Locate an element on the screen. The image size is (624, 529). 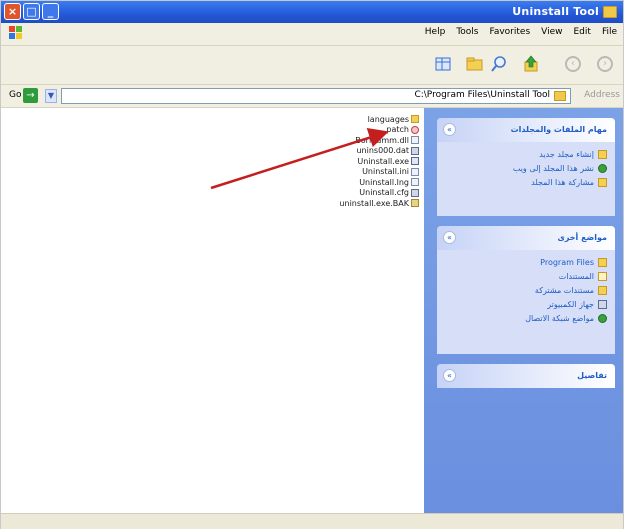
maximize-button: □ is located at coordinates (31, 11).